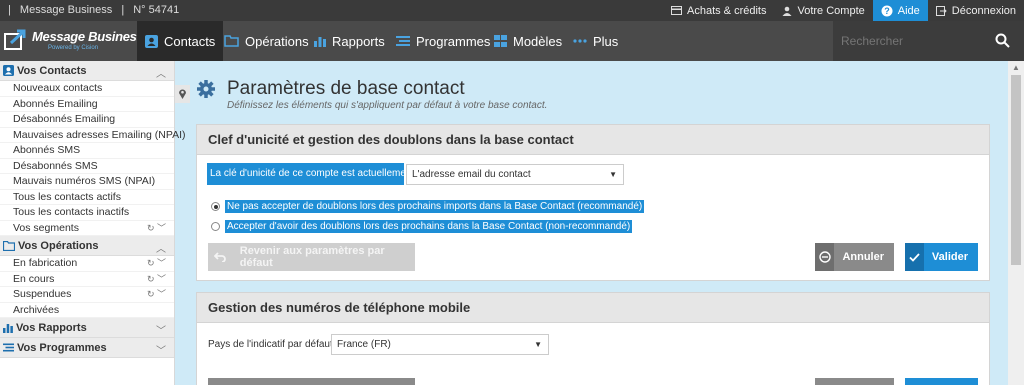 This screenshot has width=1024, height=385. Describe the element at coordinates (206, 89) in the screenshot. I see `gear-icon` at that location.